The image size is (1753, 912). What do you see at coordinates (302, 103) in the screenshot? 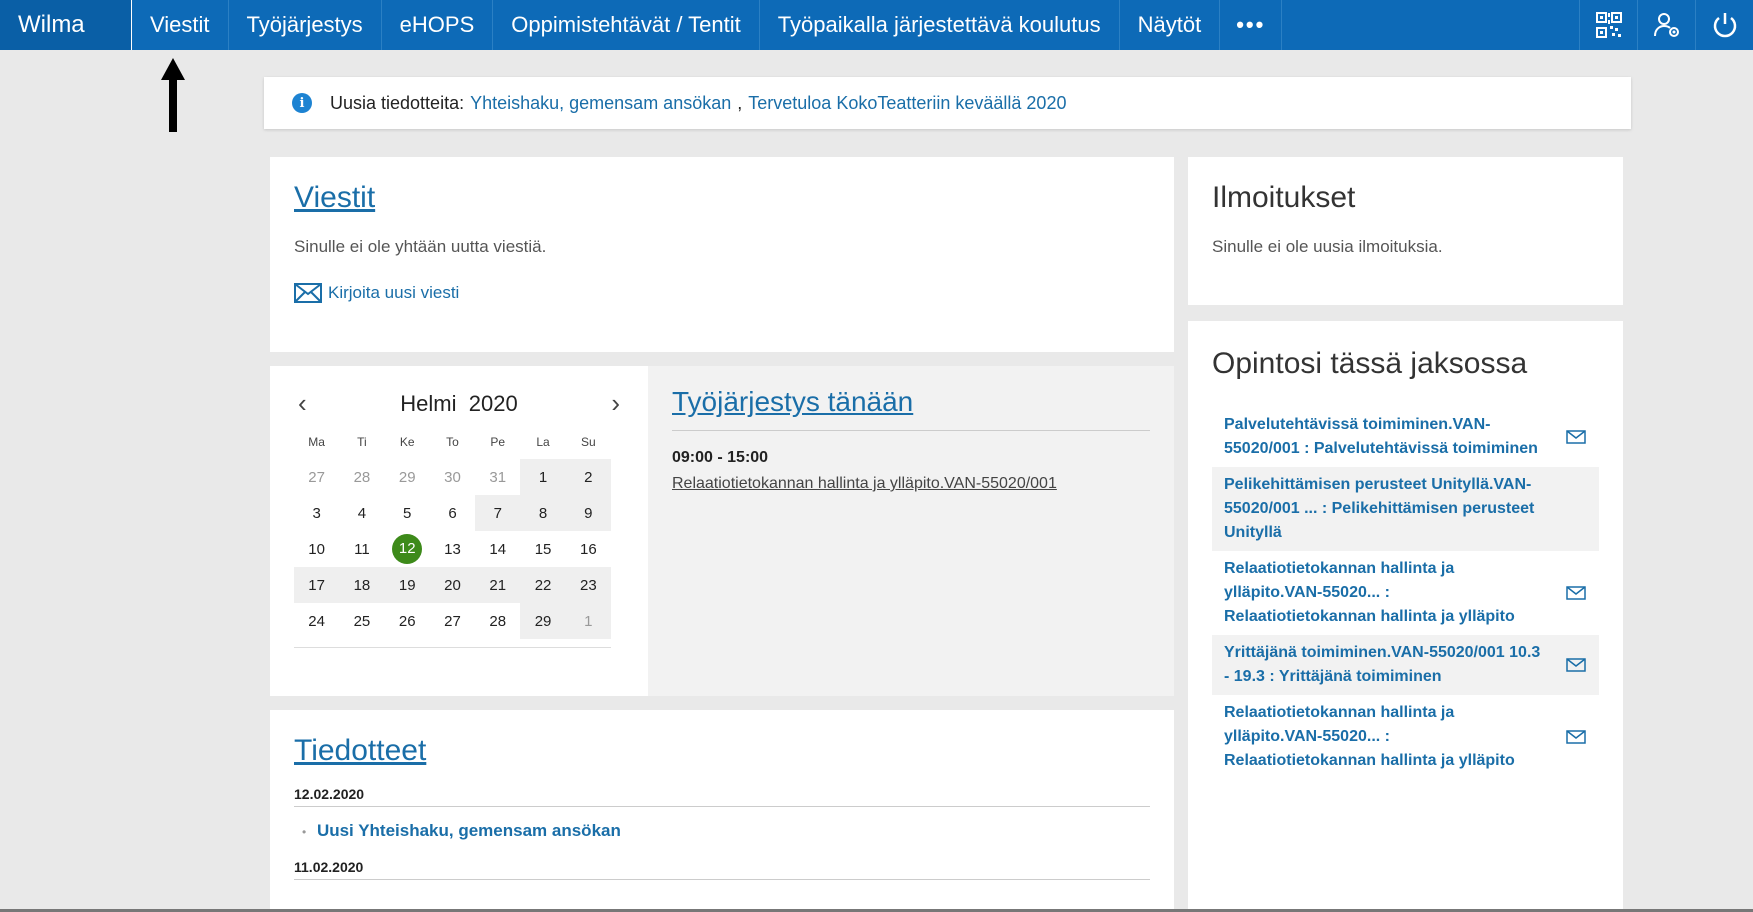
I see `info-icon: i` at bounding box center [302, 103].